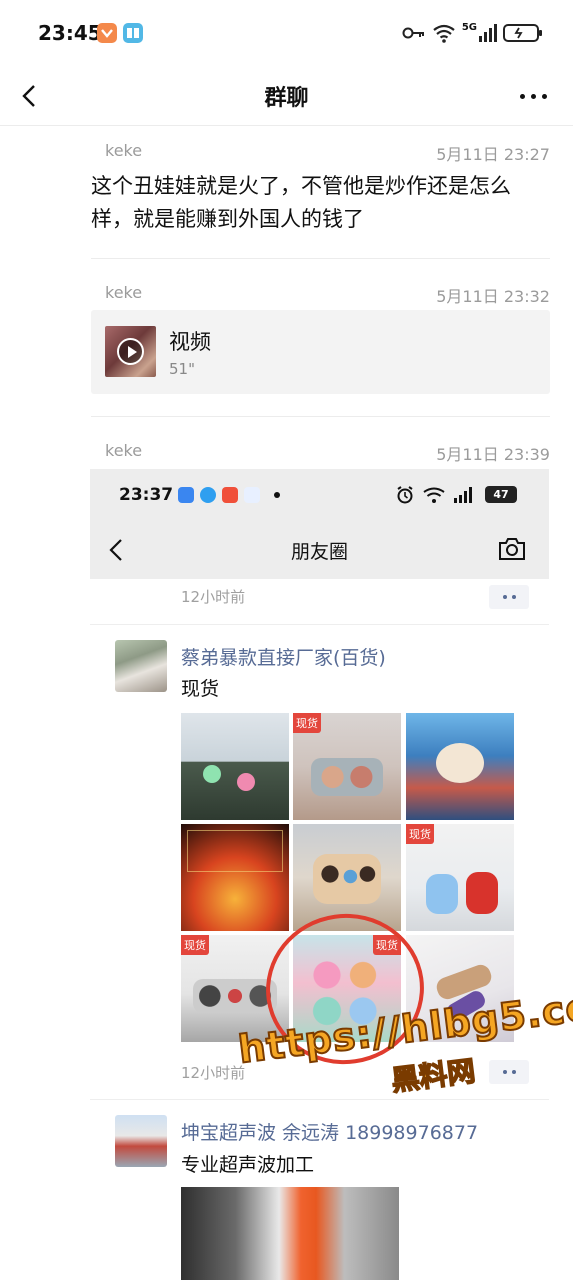 This screenshot has width=573, height=1280. I want to click on alarm-icon, so click(405, 495).